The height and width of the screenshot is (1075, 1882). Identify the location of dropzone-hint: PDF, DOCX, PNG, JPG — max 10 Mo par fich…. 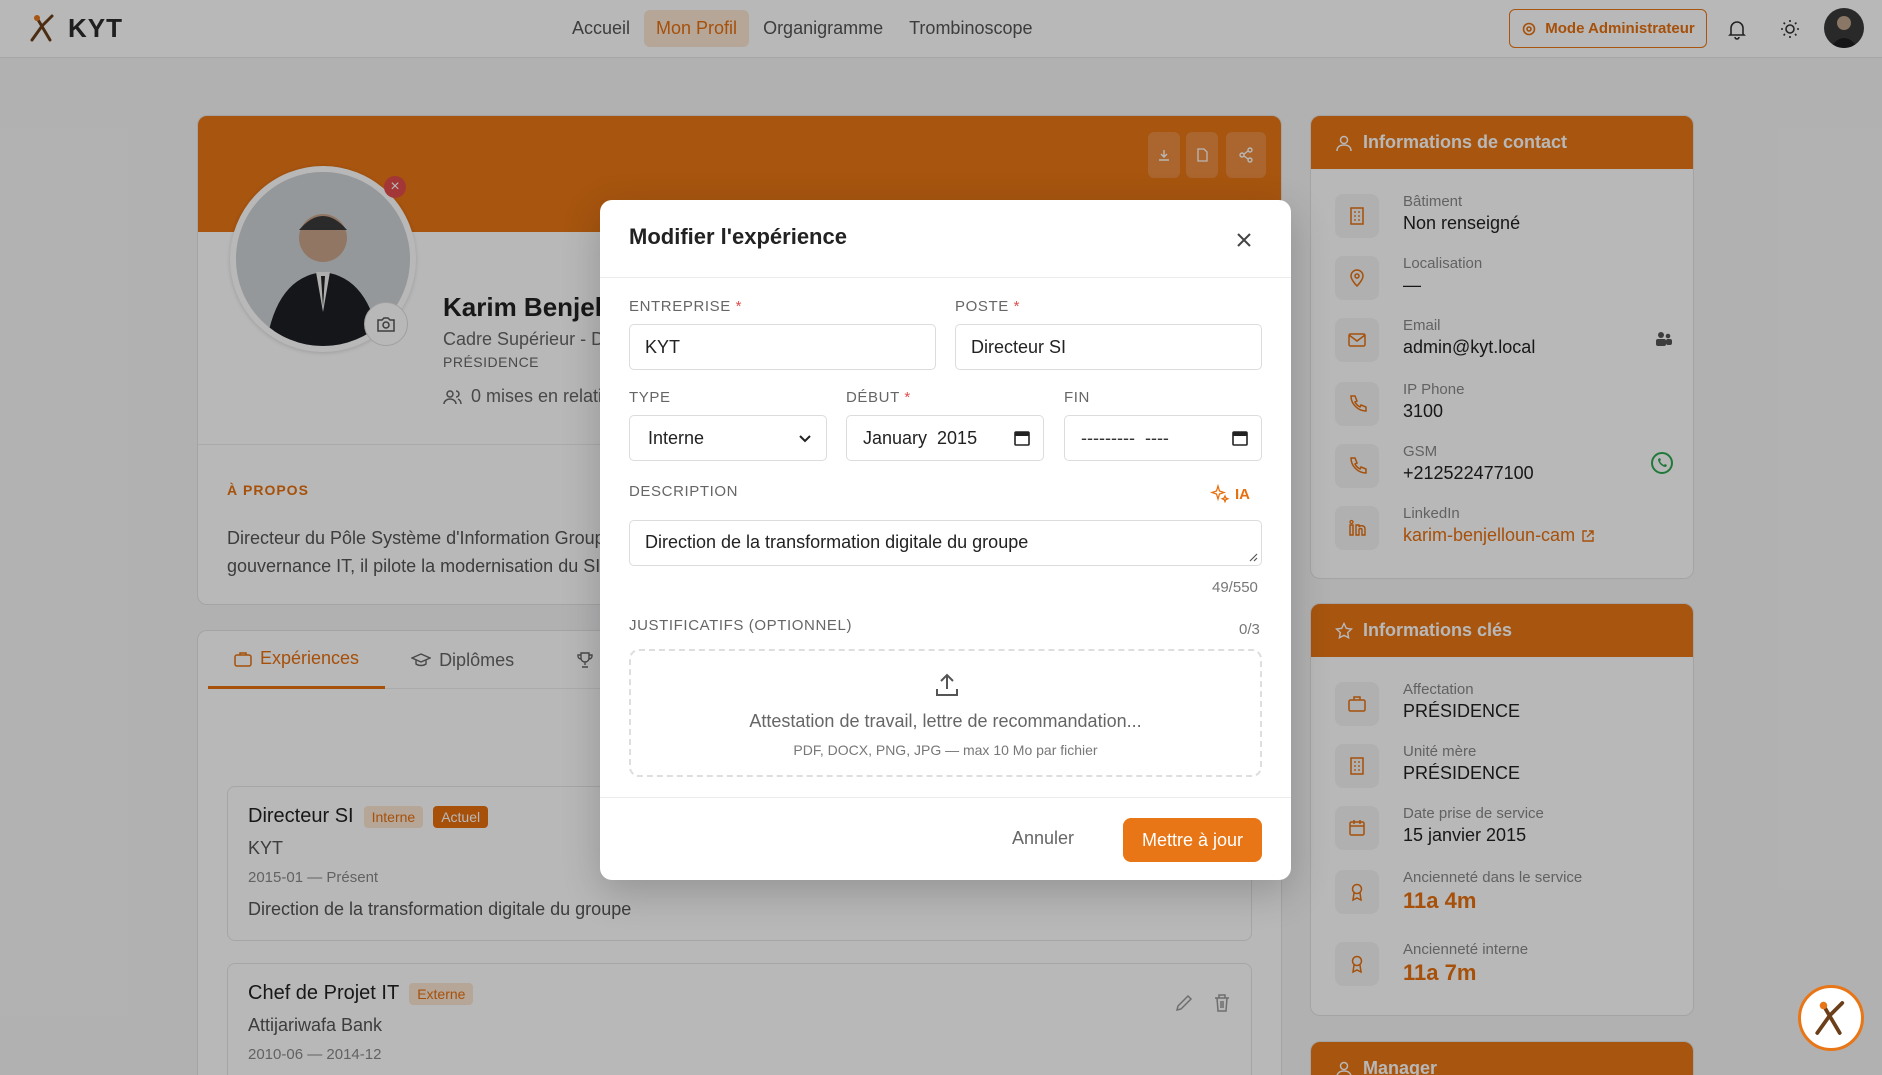
(945, 750).